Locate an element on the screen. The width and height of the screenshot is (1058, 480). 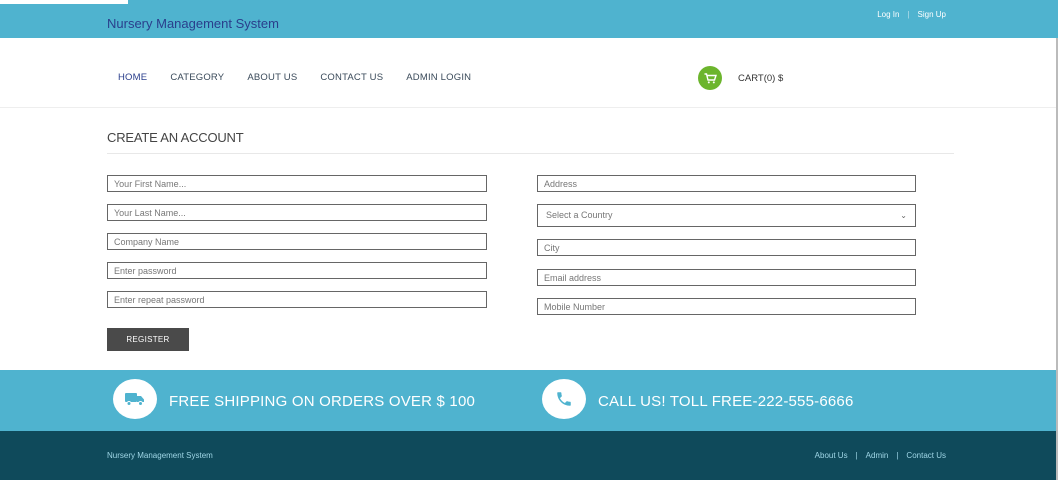
company-name-input is located at coordinates (297, 241).